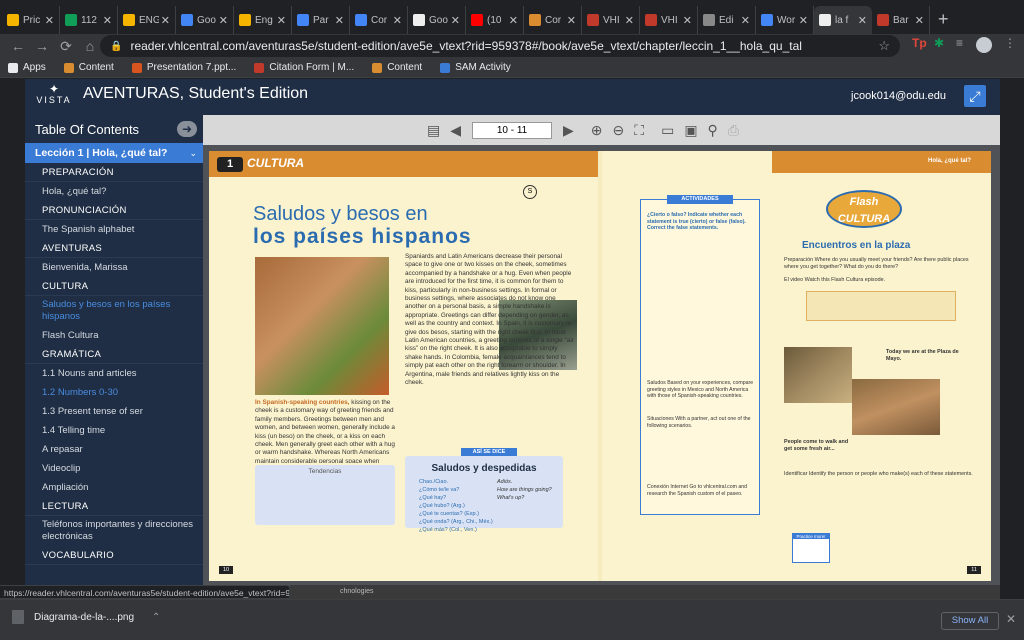  Describe the element at coordinates (114, 191) in the screenshot. I see `toc-item: Hola, ¿qué tal?` at that location.